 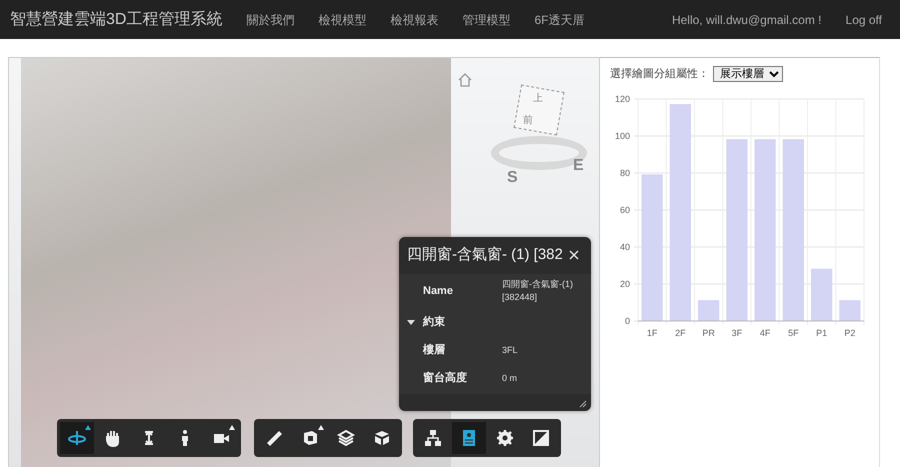 I want to click on panel-title: 四開窗-含氣窗- (1) [382, so click(x=485, y=255).